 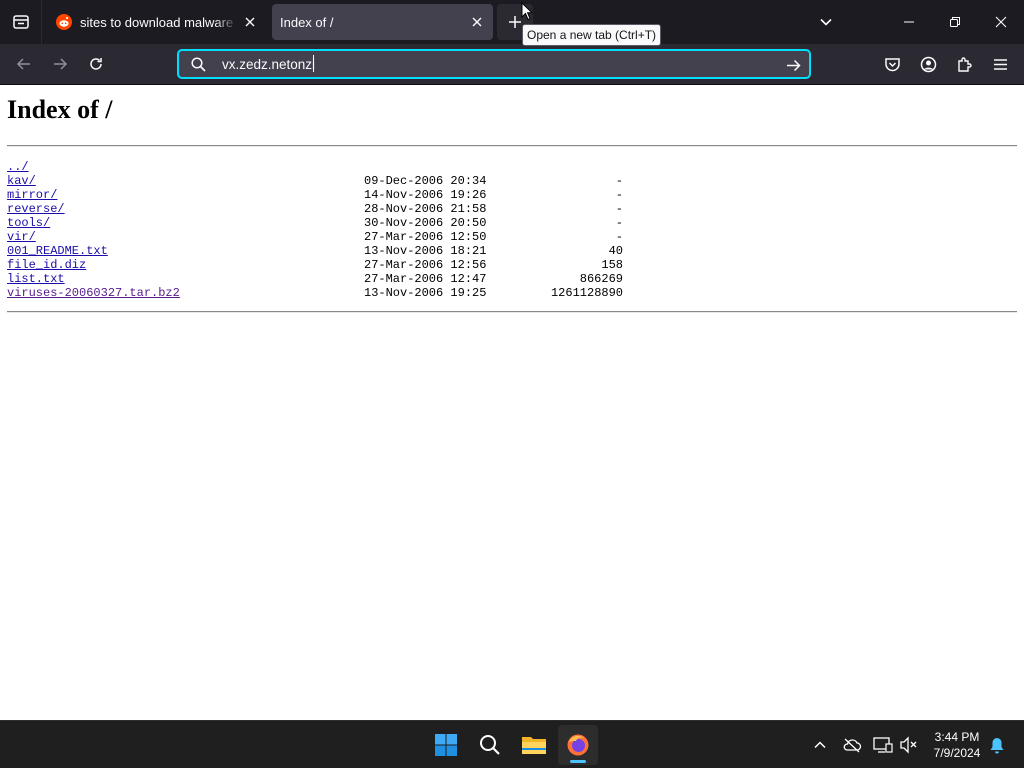 What do you see at coordinates (957, 737) in the screenshot?
I see `clock-time: 3:44 PM` at bounding box center [957, 737].